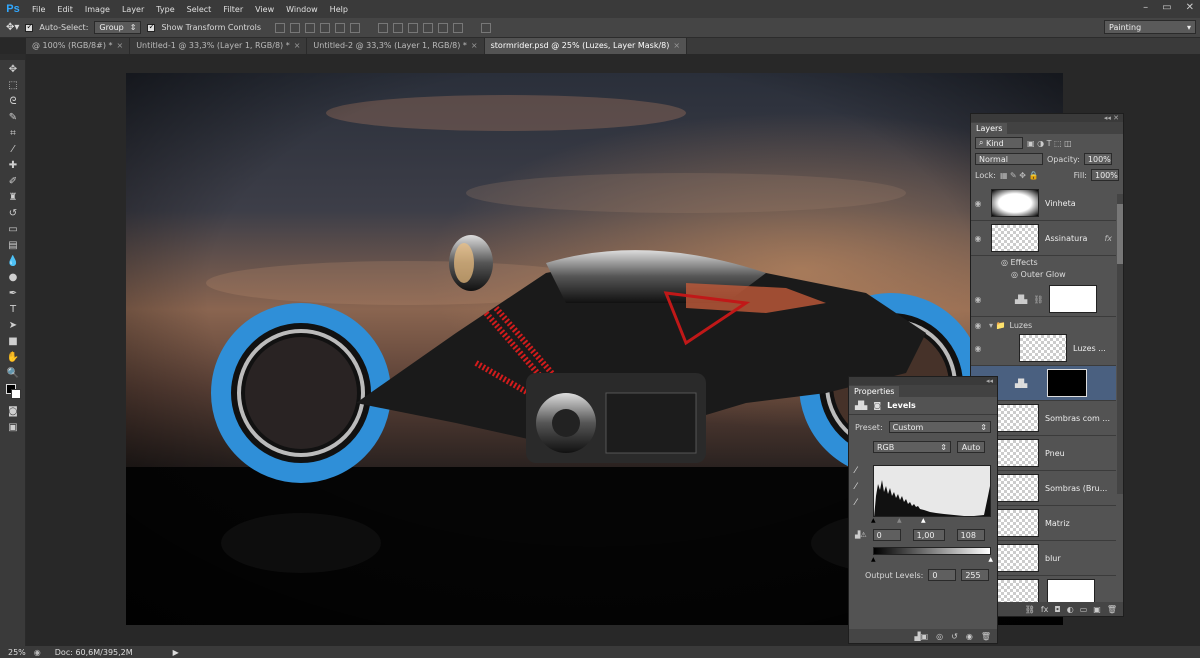 The image size is (1200, 658). I want to click on auto-select-checkbox, so click(29, 27).